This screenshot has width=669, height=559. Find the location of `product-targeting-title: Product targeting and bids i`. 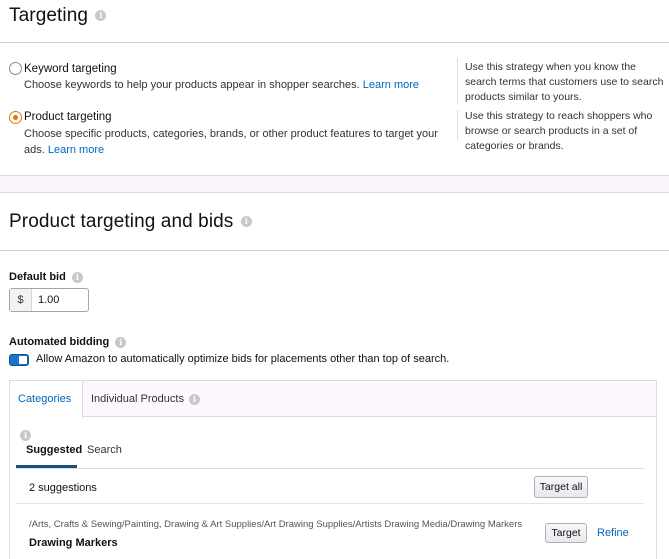

product-targeting-title: Product targeting and bids i is located at coordinates (130, 222).